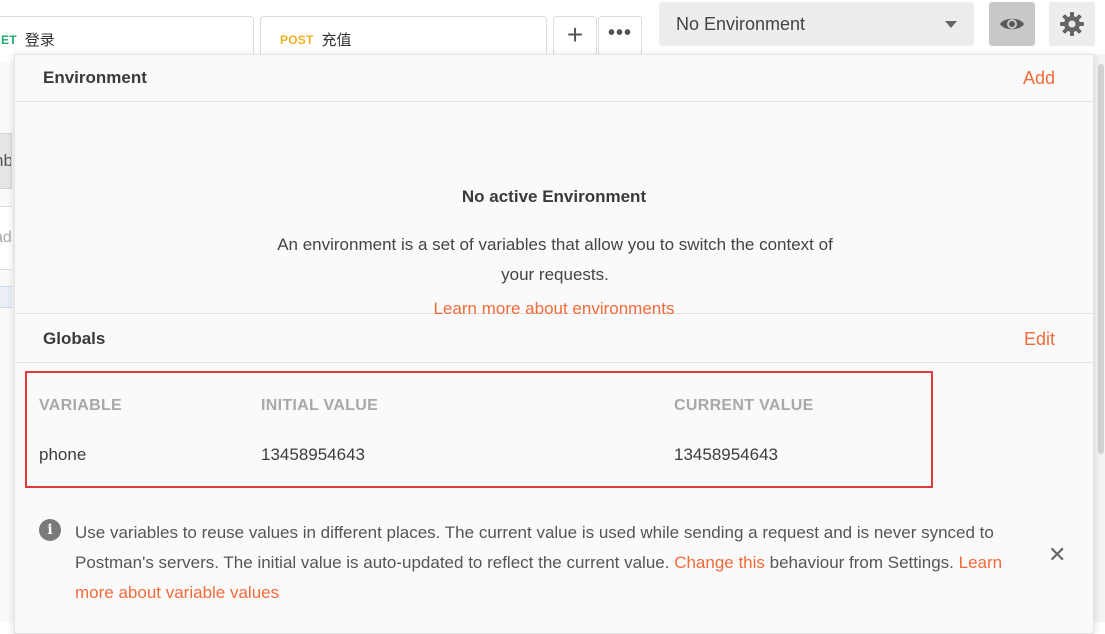  I want to click on column-header-variable: VARIABLE, so click(80, 405).